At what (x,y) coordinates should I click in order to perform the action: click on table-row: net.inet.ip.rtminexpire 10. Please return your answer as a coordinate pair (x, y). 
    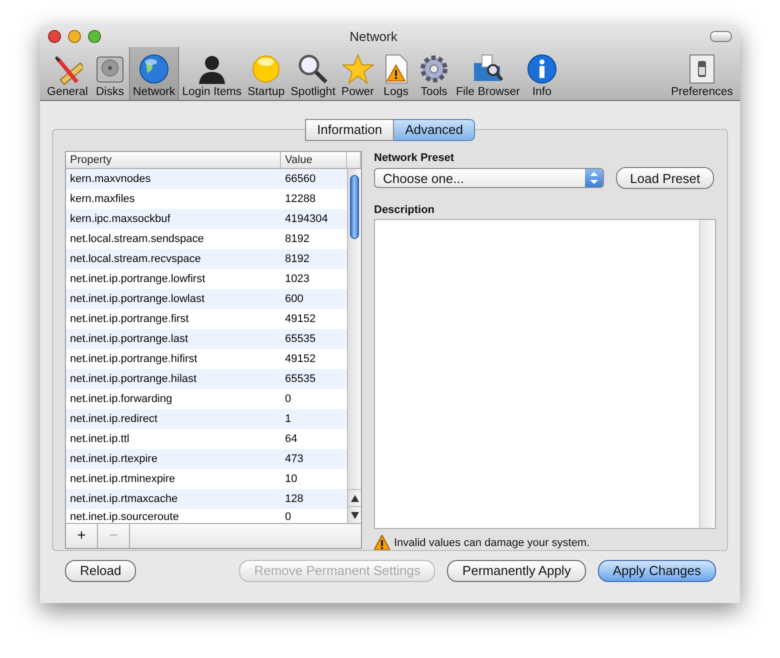
    Looking at the image, I should click on (206, 479).